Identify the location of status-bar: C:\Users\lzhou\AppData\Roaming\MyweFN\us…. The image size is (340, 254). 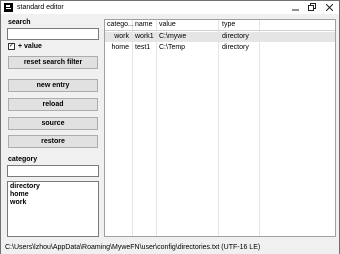
(170, 247).